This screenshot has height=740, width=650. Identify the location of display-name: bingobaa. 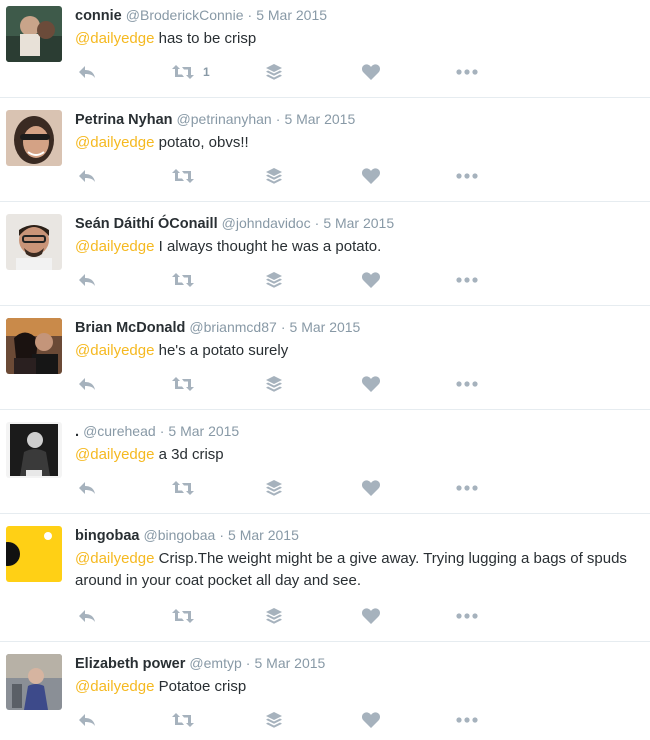
(107, 536).